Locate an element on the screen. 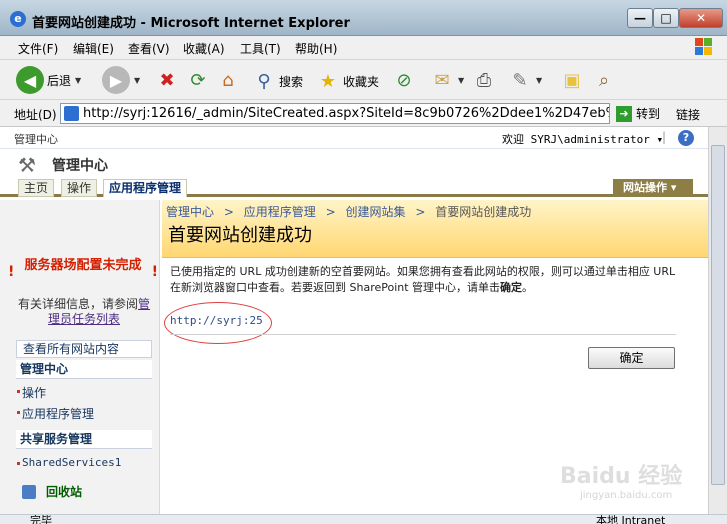 The height and width of the screenshot is (524, 727). go-button: ➜ 转到 is located at coordinates (638, 113).